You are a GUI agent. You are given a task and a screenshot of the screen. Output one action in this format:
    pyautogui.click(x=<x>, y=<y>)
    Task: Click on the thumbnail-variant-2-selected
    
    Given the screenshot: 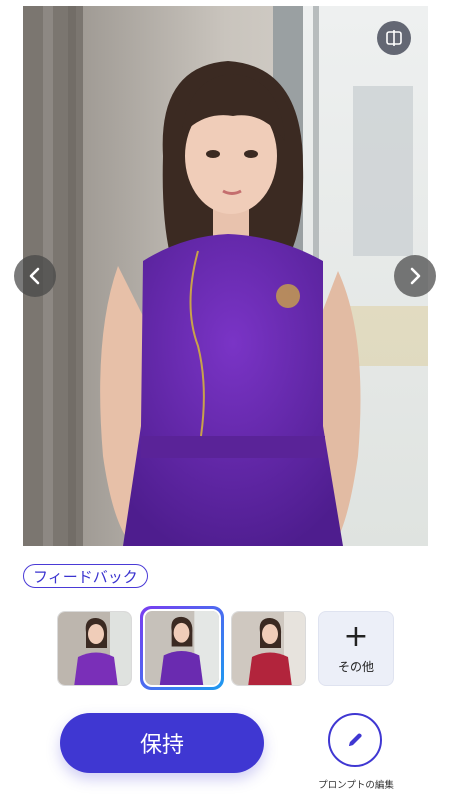 What is the action you would take?
    pyautogui.click(x=182, y=648)
    